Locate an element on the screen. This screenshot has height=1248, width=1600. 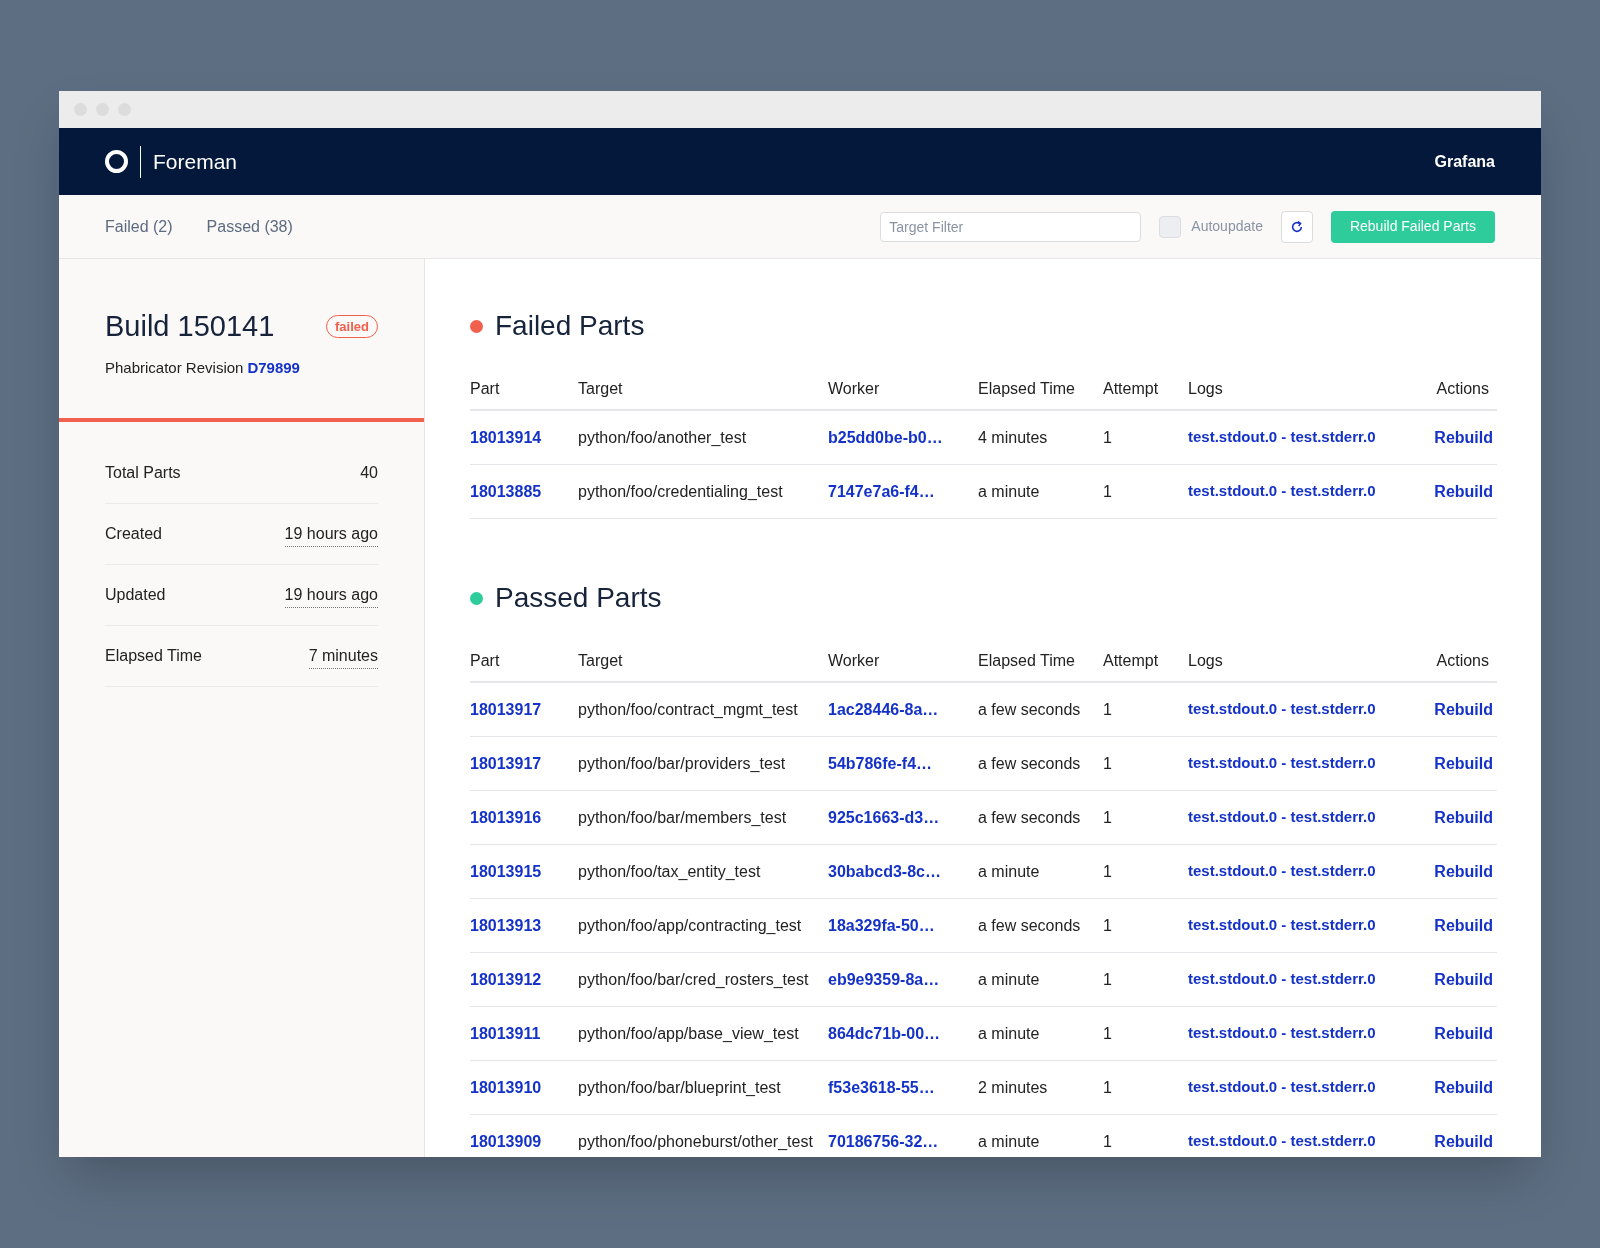
target-cell-text: python/foo/bar/members_test is located at coordinates (683, 817).